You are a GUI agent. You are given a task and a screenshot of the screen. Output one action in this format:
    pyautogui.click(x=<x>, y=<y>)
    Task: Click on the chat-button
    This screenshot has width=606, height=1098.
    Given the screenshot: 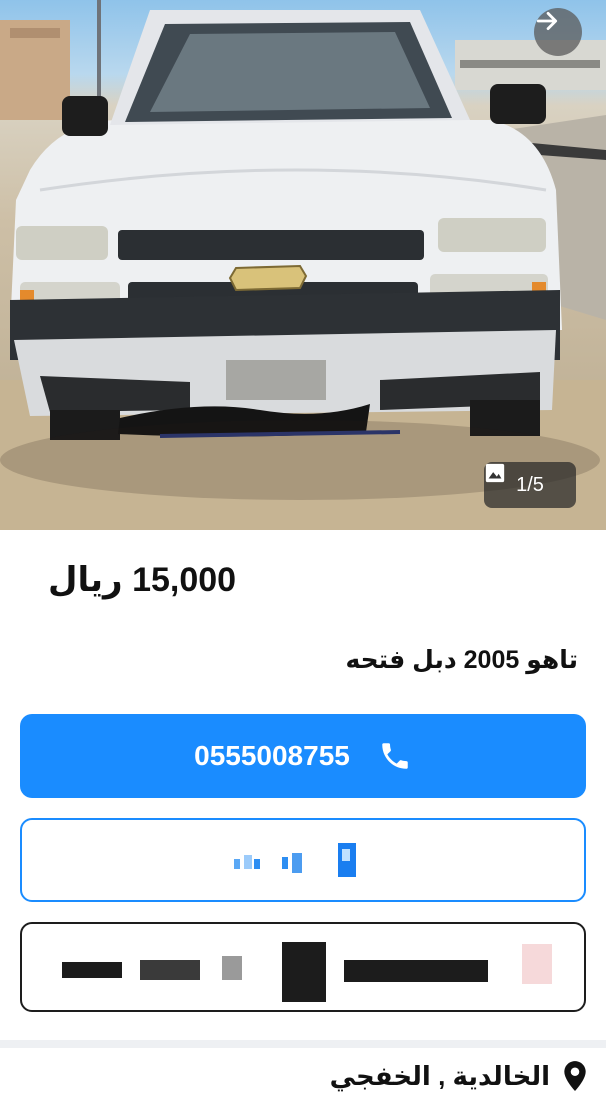 What is the action you would take?
    pyautogui.click(x=303, y=860)
    